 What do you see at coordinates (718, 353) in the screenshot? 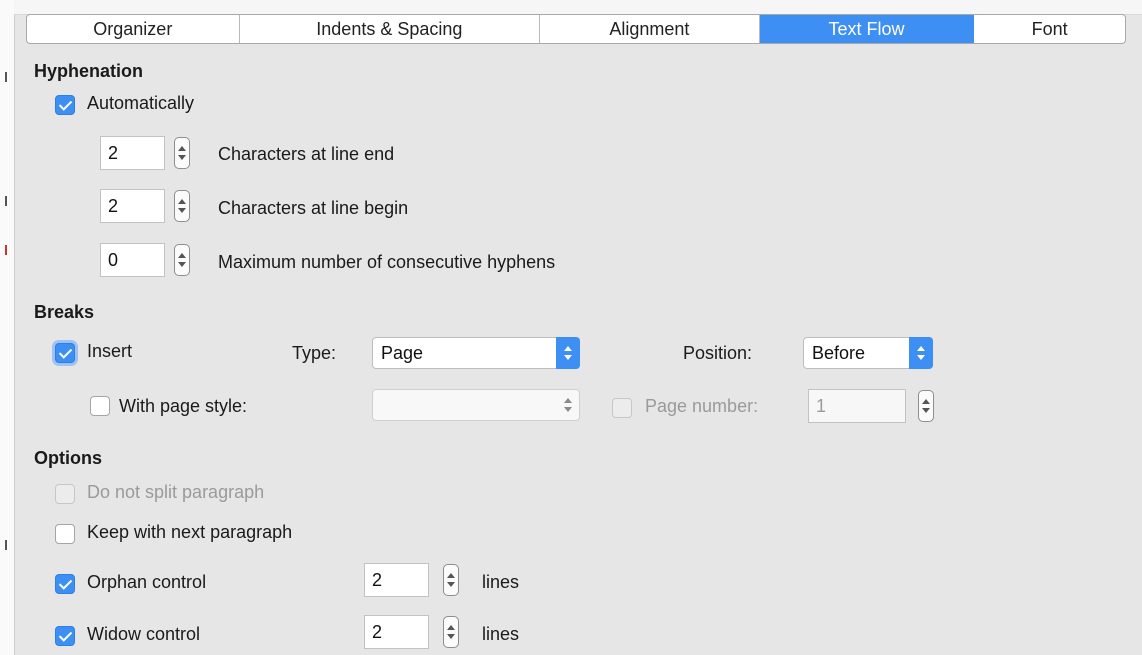
I see `position-label: Position:` at bounding box center [718, 353].